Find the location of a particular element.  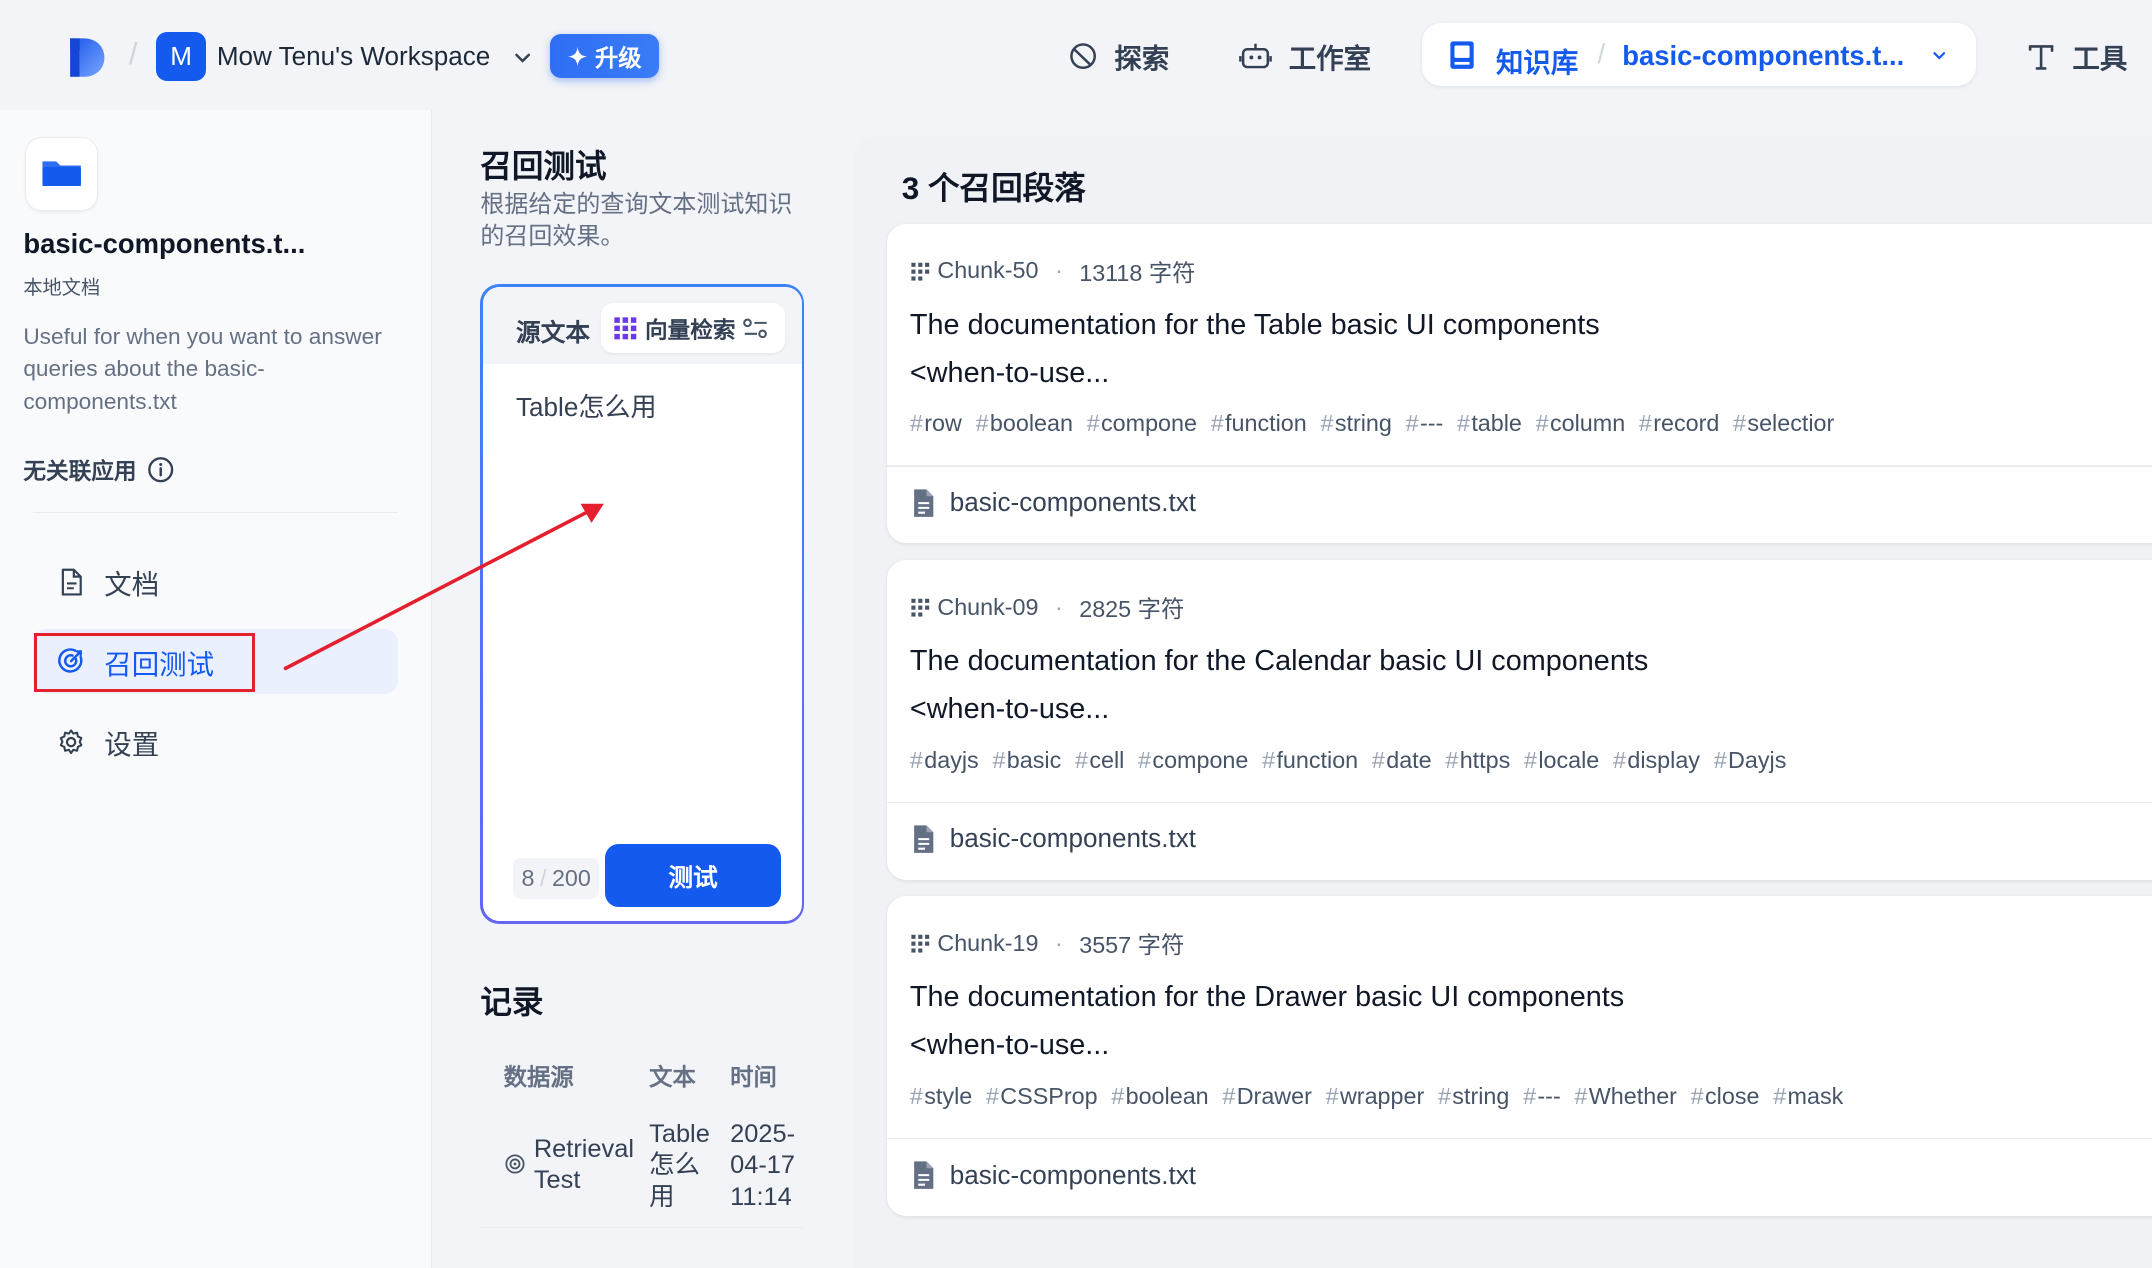

sidebar-item-documents: 文档 is located at coordinates (215, 582).